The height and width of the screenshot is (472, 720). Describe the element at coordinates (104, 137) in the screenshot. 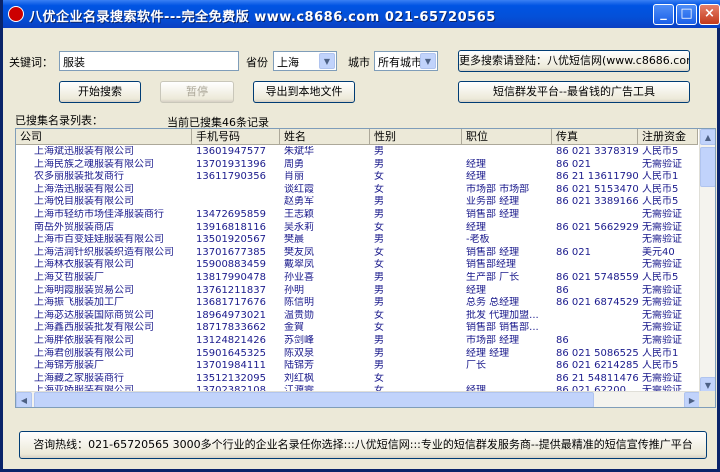

I see `column-header: 公司` at that location.